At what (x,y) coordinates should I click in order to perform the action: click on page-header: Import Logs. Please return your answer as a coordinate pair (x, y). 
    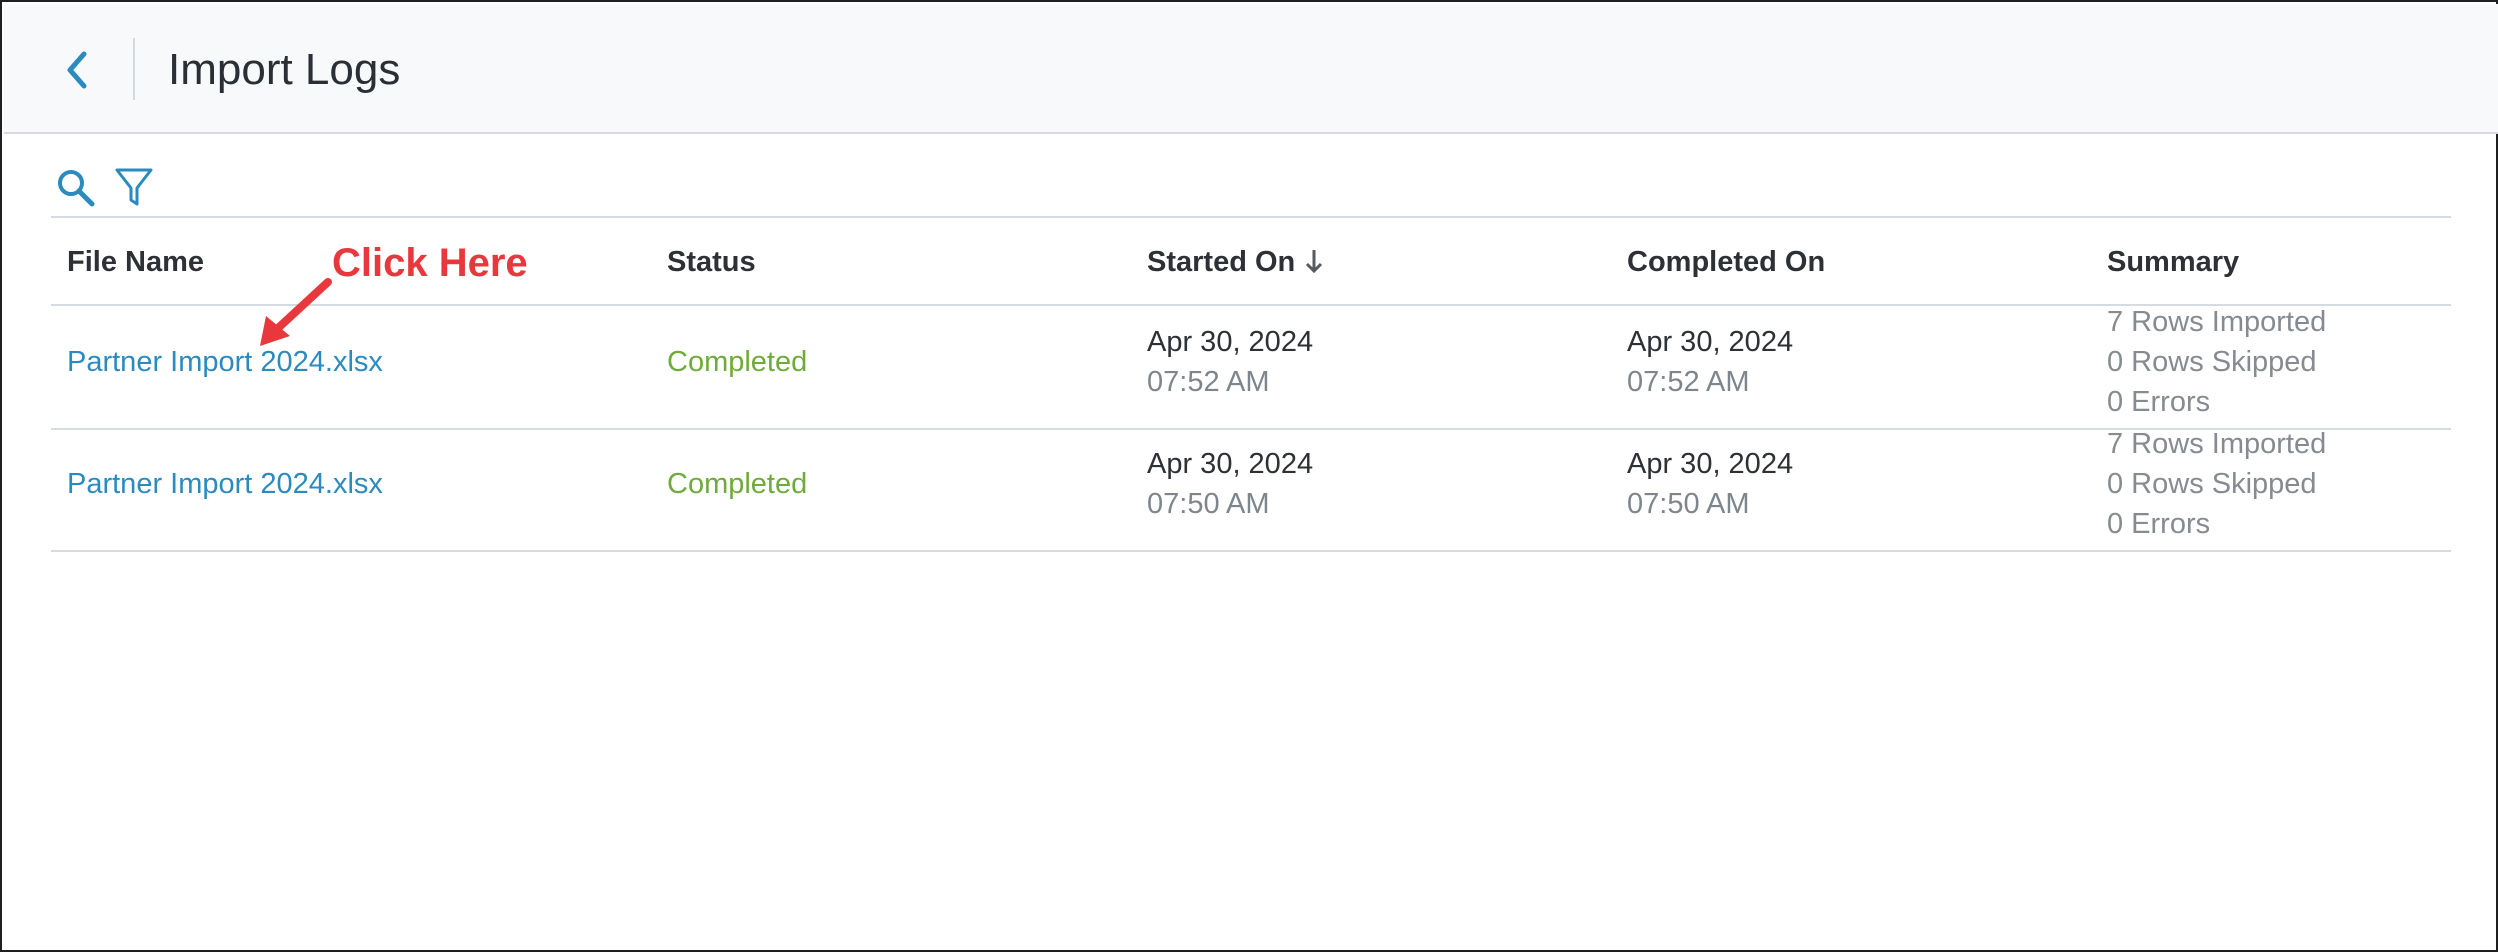
    Looking at the image, I should click on (1251, 69).